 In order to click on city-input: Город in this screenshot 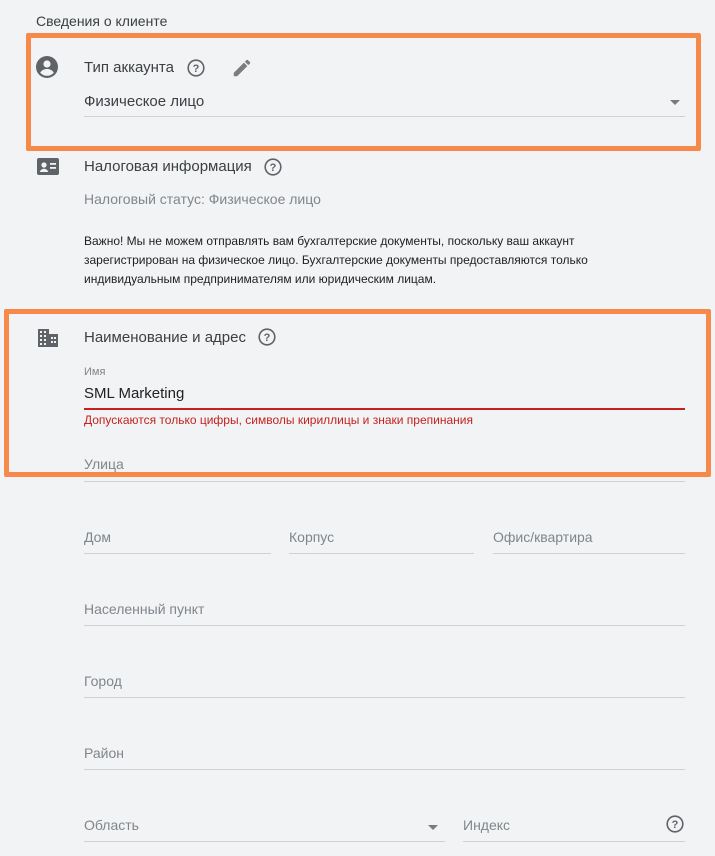, I will do `click(103, 681)`.